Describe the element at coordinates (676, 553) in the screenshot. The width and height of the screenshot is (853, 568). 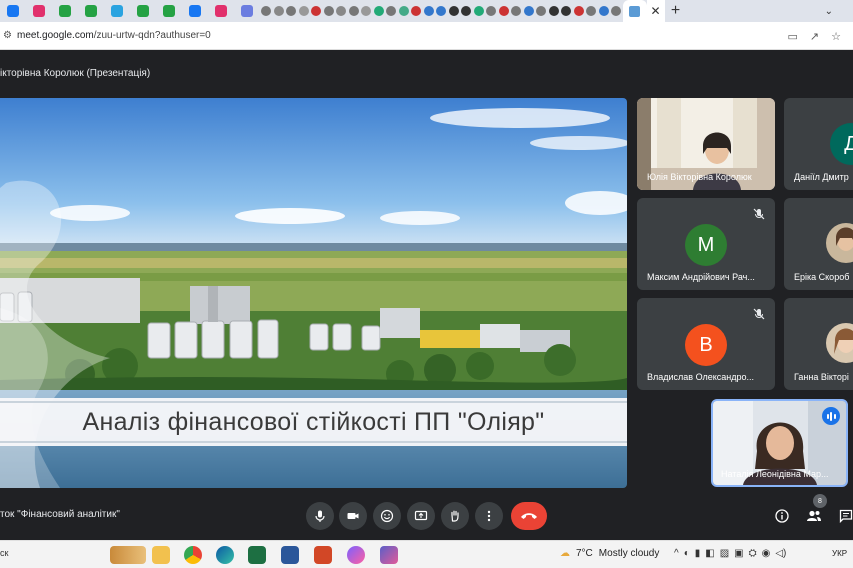
I see `show-hidden-icons-chevron-icon: ^` at that location.